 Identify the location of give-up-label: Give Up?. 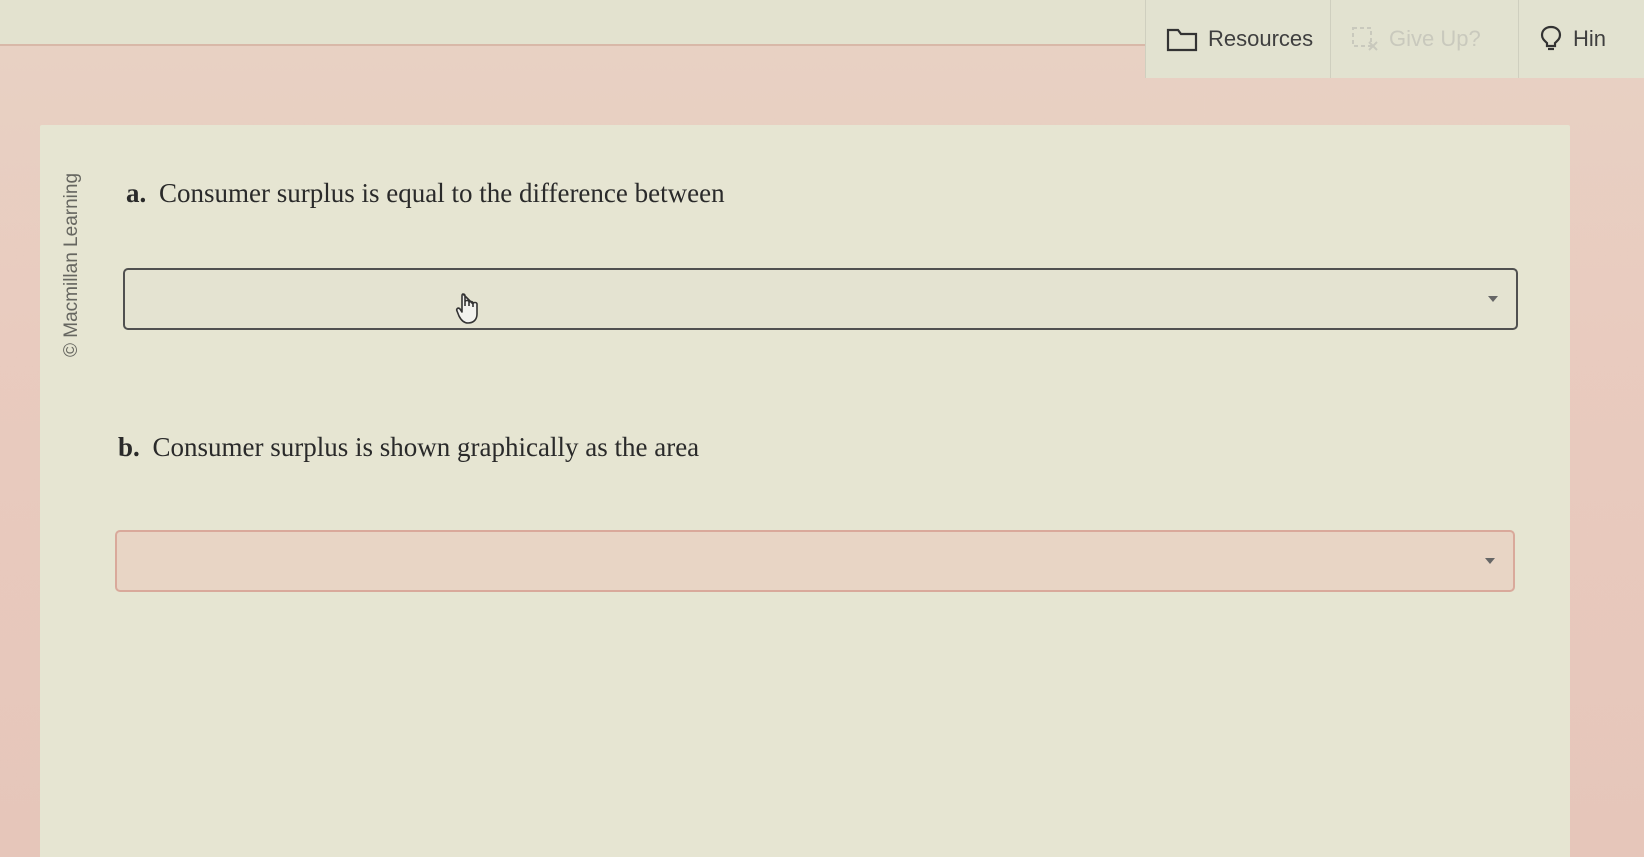
(1435, 38).